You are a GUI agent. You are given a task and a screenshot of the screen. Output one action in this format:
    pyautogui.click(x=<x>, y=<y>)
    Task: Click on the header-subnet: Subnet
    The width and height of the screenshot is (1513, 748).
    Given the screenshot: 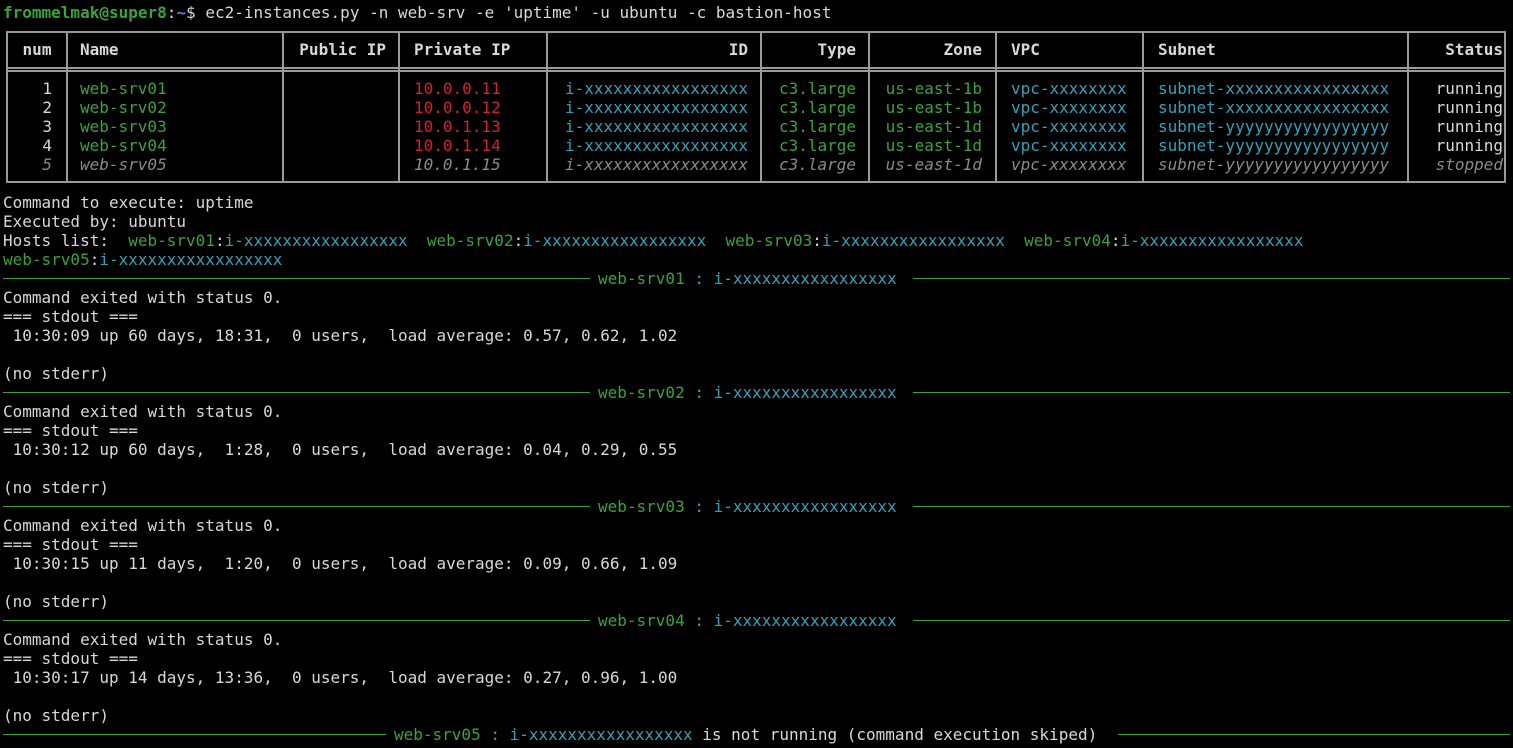 What is the action you would take?
    pyautogui.click(x=1187, y=49)
    